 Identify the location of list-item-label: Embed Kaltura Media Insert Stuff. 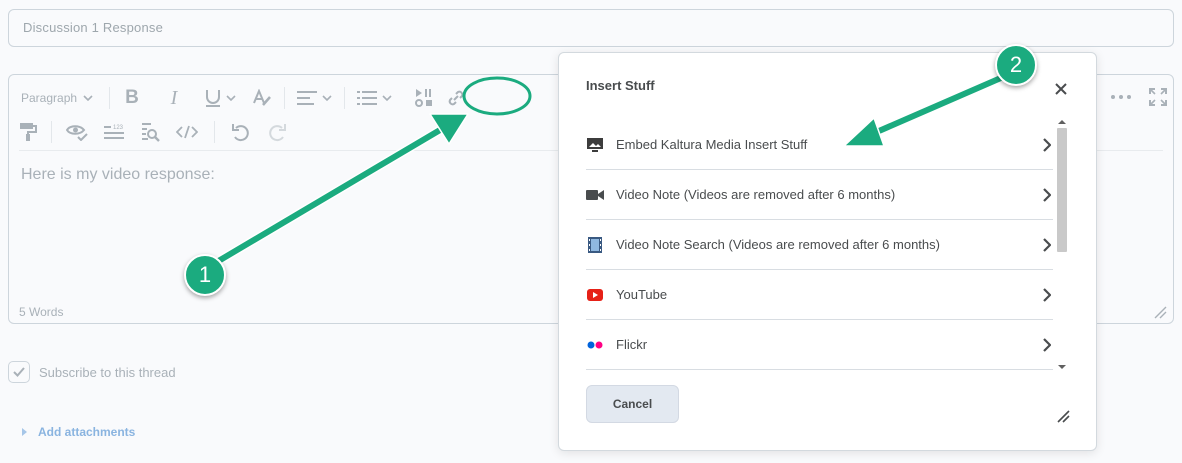
(712, 144).